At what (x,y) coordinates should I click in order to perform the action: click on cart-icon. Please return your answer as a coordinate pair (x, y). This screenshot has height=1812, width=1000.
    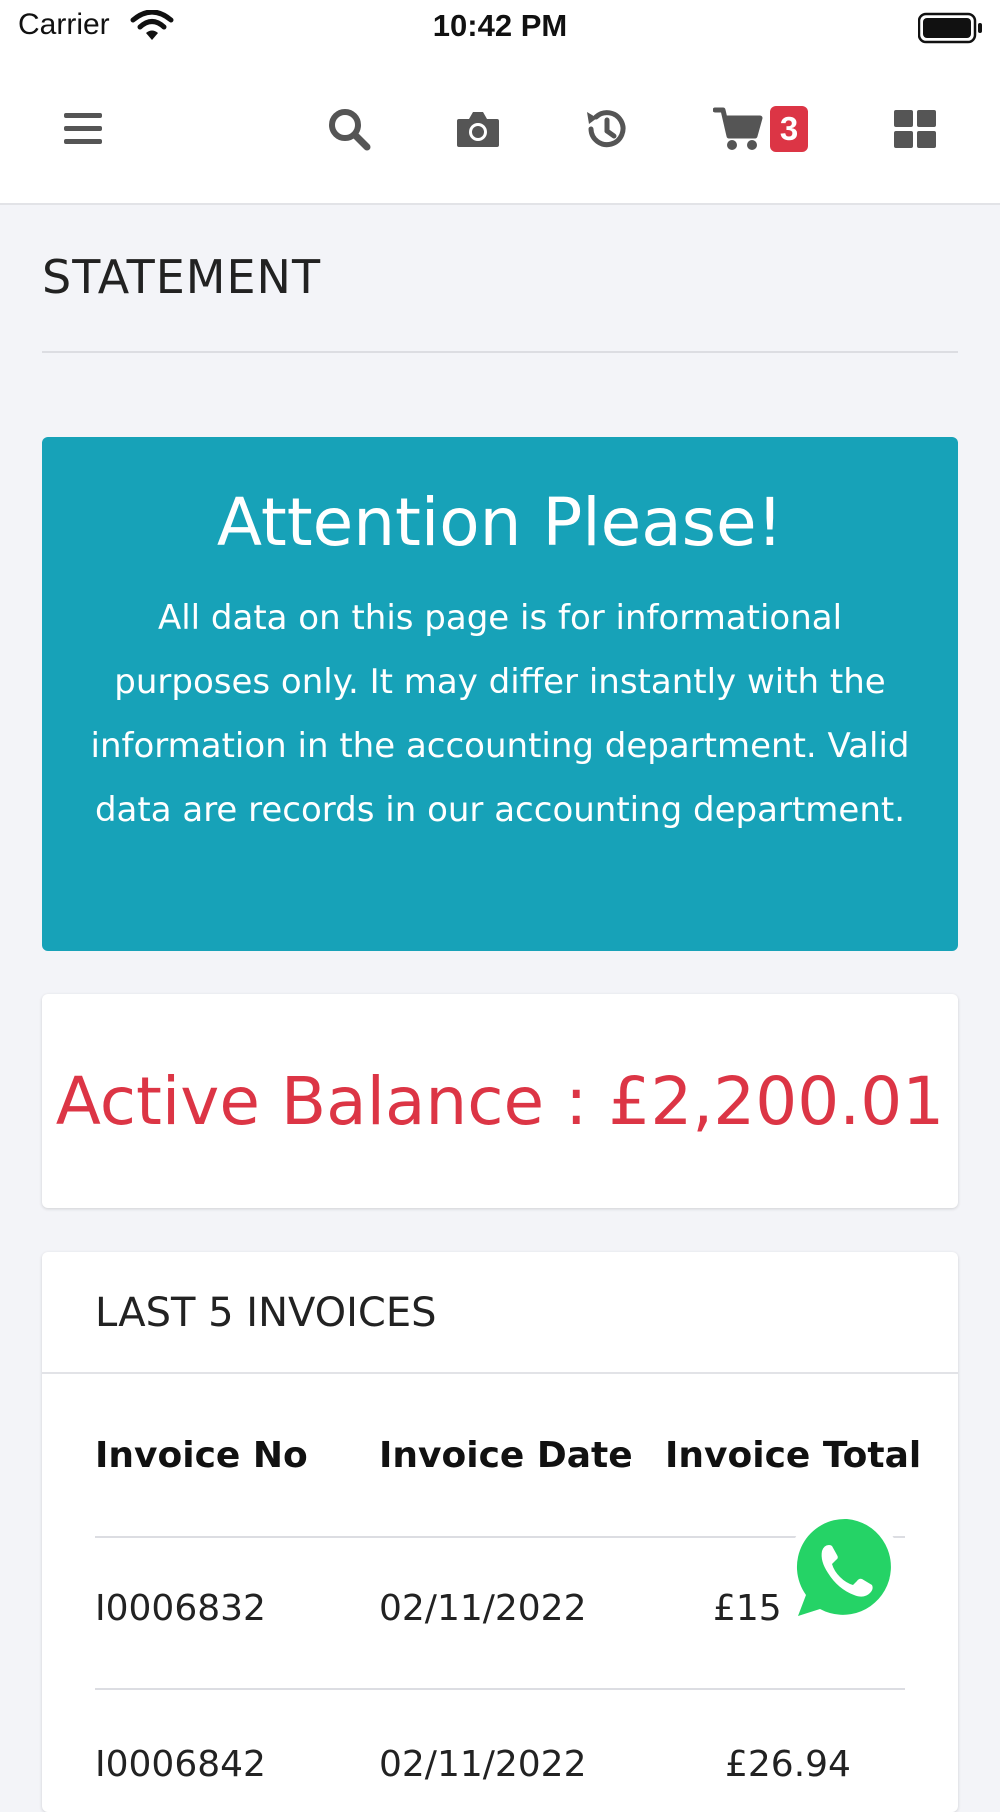
    Looking at the image, I should click on (738, 129).